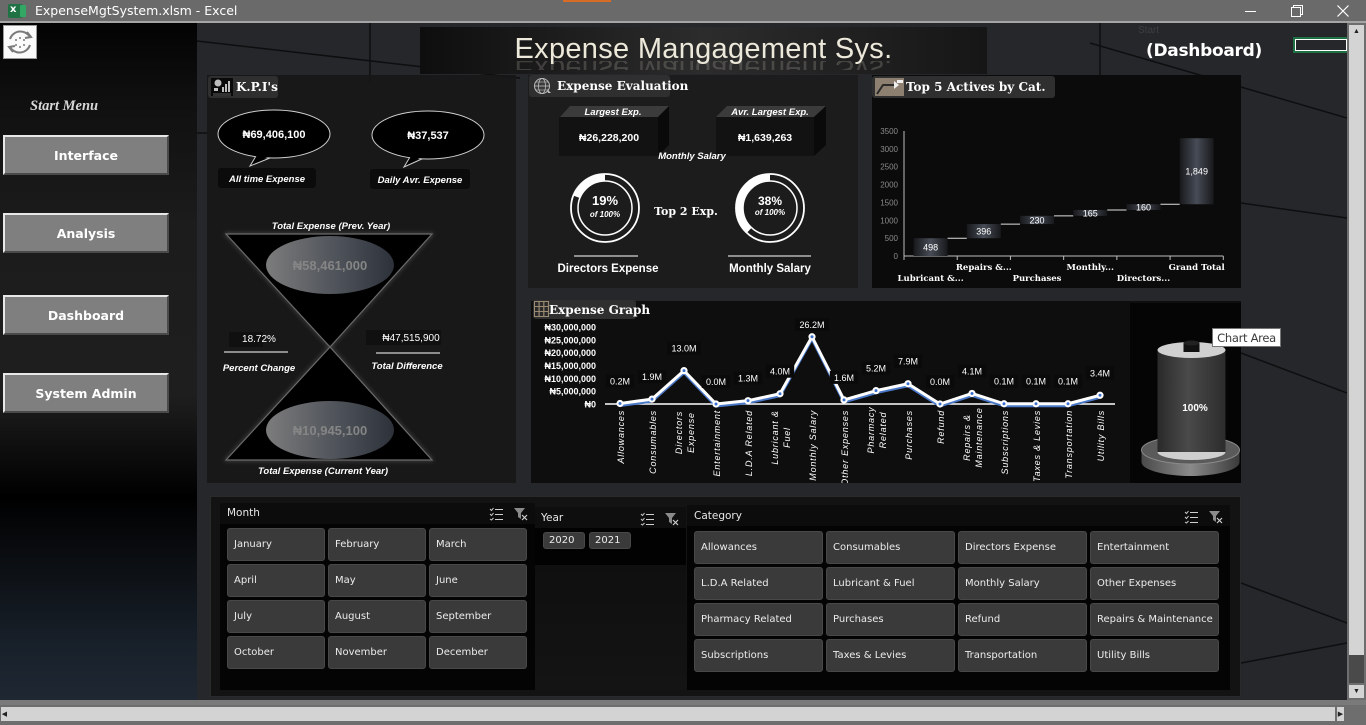 The width and height of the screenshot is (1366, 725). What do you see at coordinates (1343, 11) in the screenshot?
I see `close-button` at bounding box center [1343, 11].